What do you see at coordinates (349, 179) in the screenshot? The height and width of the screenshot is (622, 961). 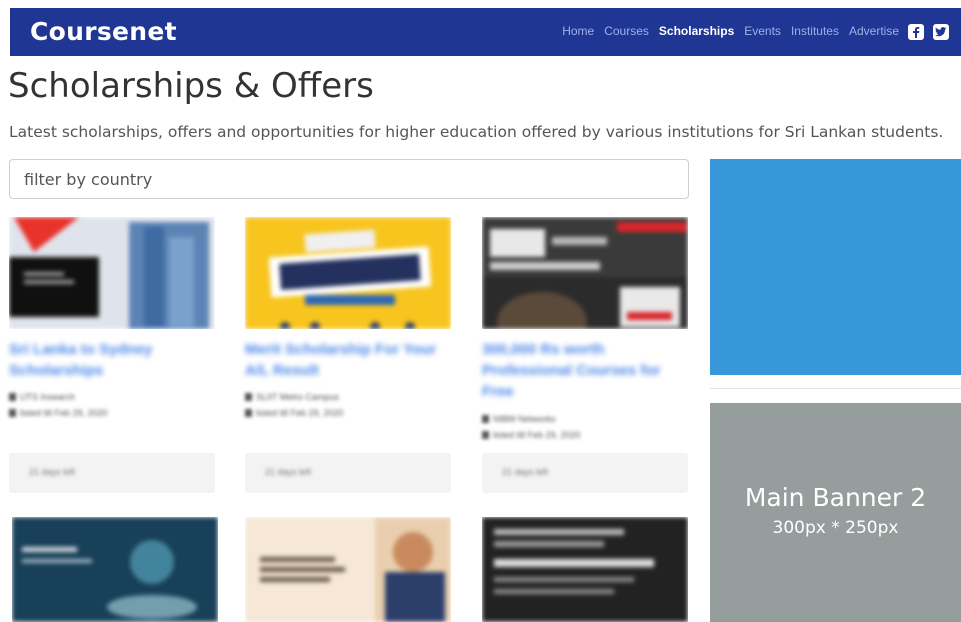 I see `country-filter-input` at bounding box center [349, 179].